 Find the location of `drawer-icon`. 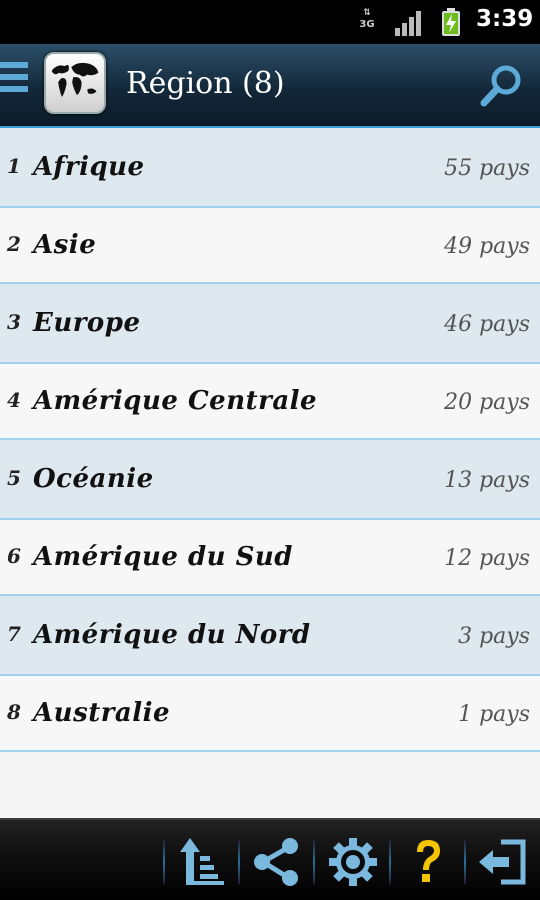

drawer-icon is located at coordinates (15, 85).